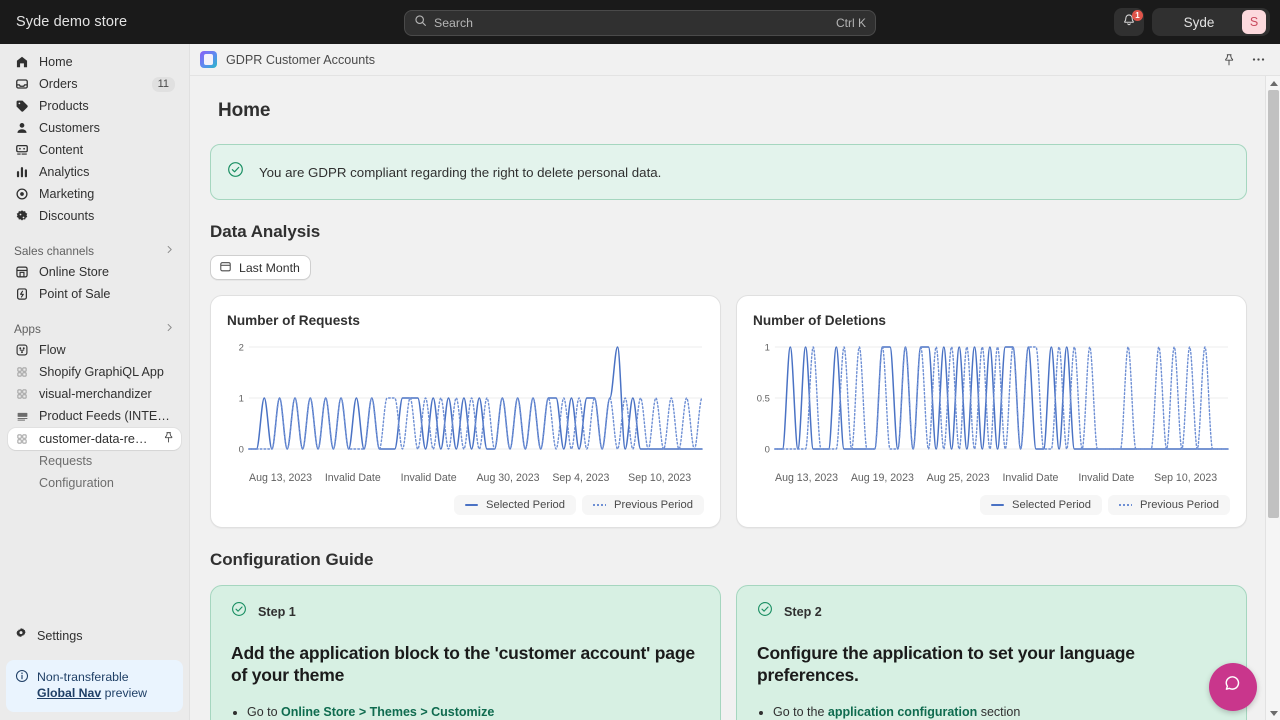 The width and height of the screenshot is (1280, 720). Describe the element at coordinates (94, 636) in the screenshot. I see `sidebar-item-settings: Settings` at that location.